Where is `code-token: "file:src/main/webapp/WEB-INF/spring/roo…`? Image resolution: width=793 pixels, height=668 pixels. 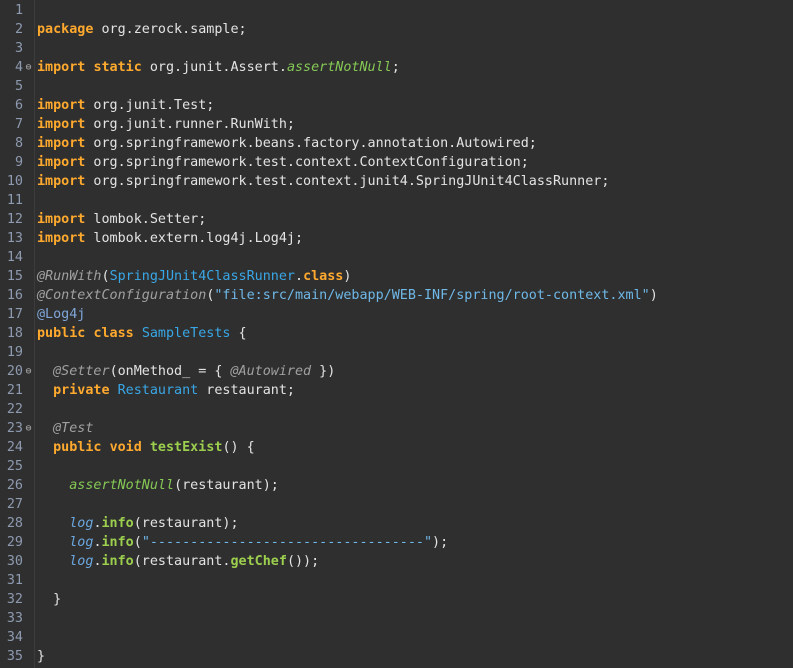 code-token: "file:src/main/webapp/WEB-INF/spring/roo… is located at coordinates (432, 295).